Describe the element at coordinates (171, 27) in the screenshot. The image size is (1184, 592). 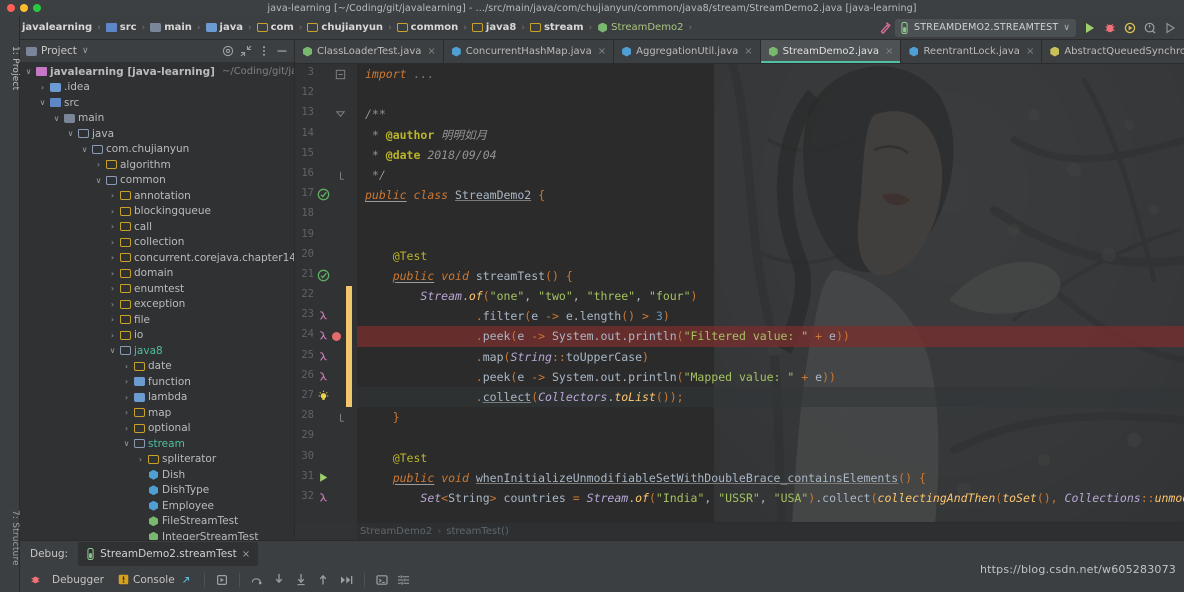
I see `breadcrumb-item-main: main` at that location.